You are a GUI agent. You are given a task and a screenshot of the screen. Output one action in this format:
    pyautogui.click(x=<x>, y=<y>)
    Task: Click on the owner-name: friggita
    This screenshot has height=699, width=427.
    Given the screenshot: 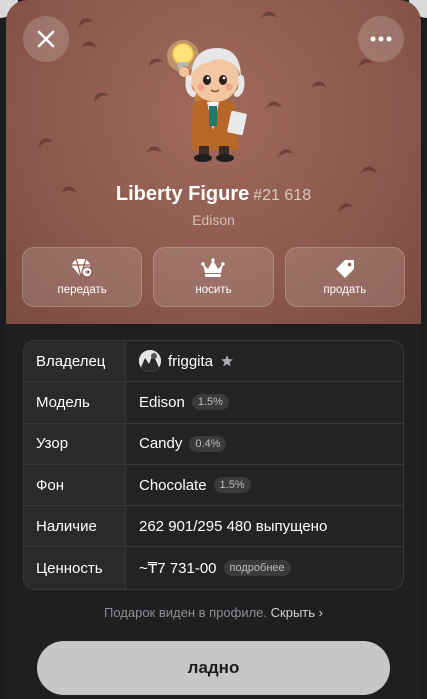 What is the action you would take?
    pyautogui.click(x=191, y=361)
    